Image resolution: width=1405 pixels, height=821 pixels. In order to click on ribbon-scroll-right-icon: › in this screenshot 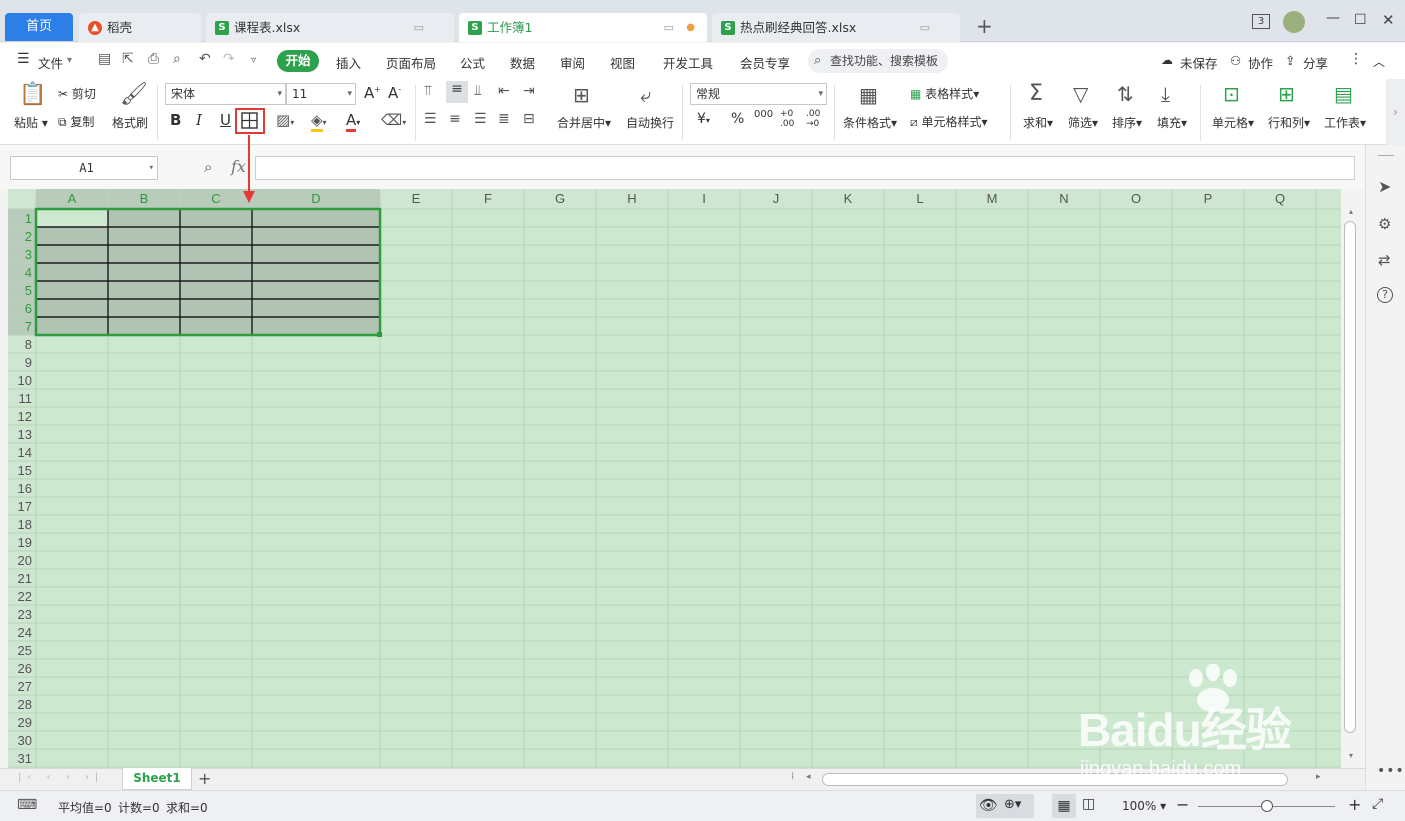, I will do `click(1395, 112)`.